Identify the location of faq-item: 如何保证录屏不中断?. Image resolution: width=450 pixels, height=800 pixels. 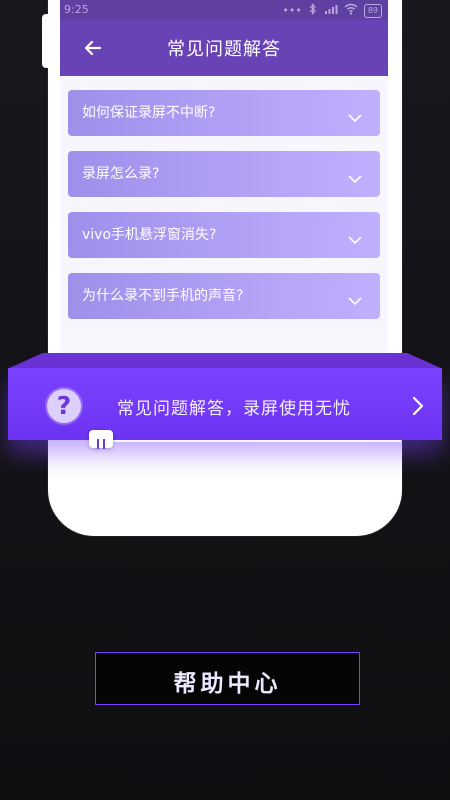
(224, 113).